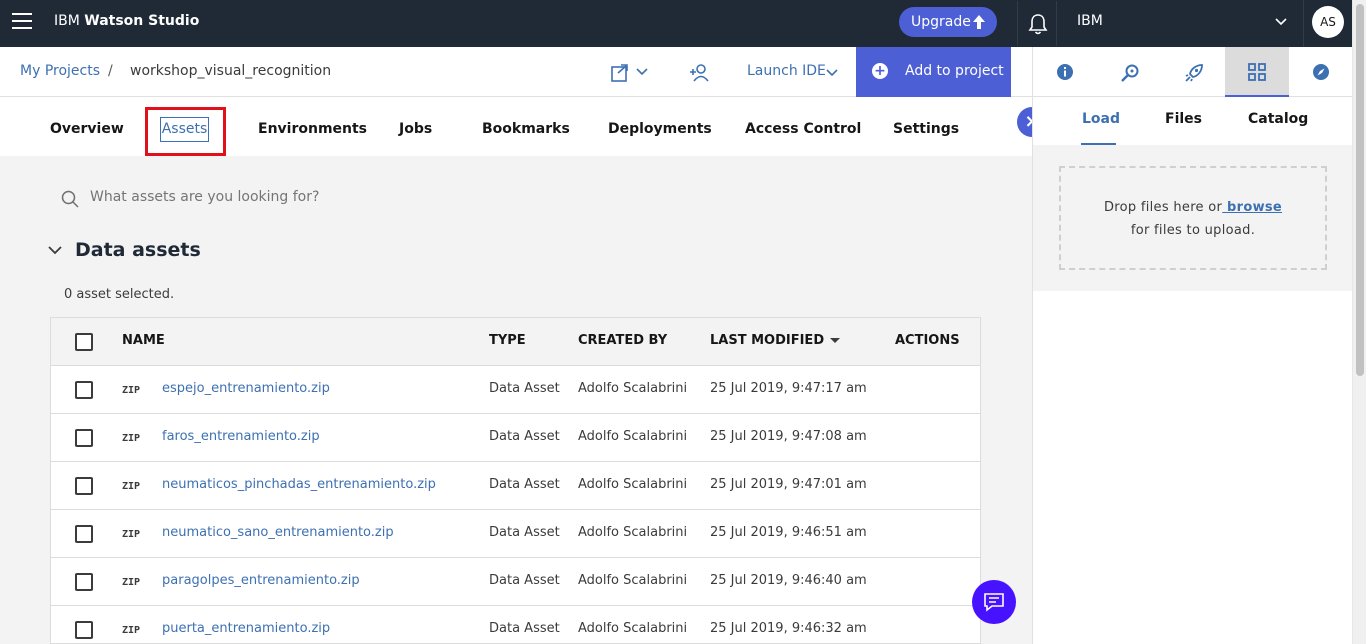  I want to click on tab-deployments: Deployments, so click(660, 129).